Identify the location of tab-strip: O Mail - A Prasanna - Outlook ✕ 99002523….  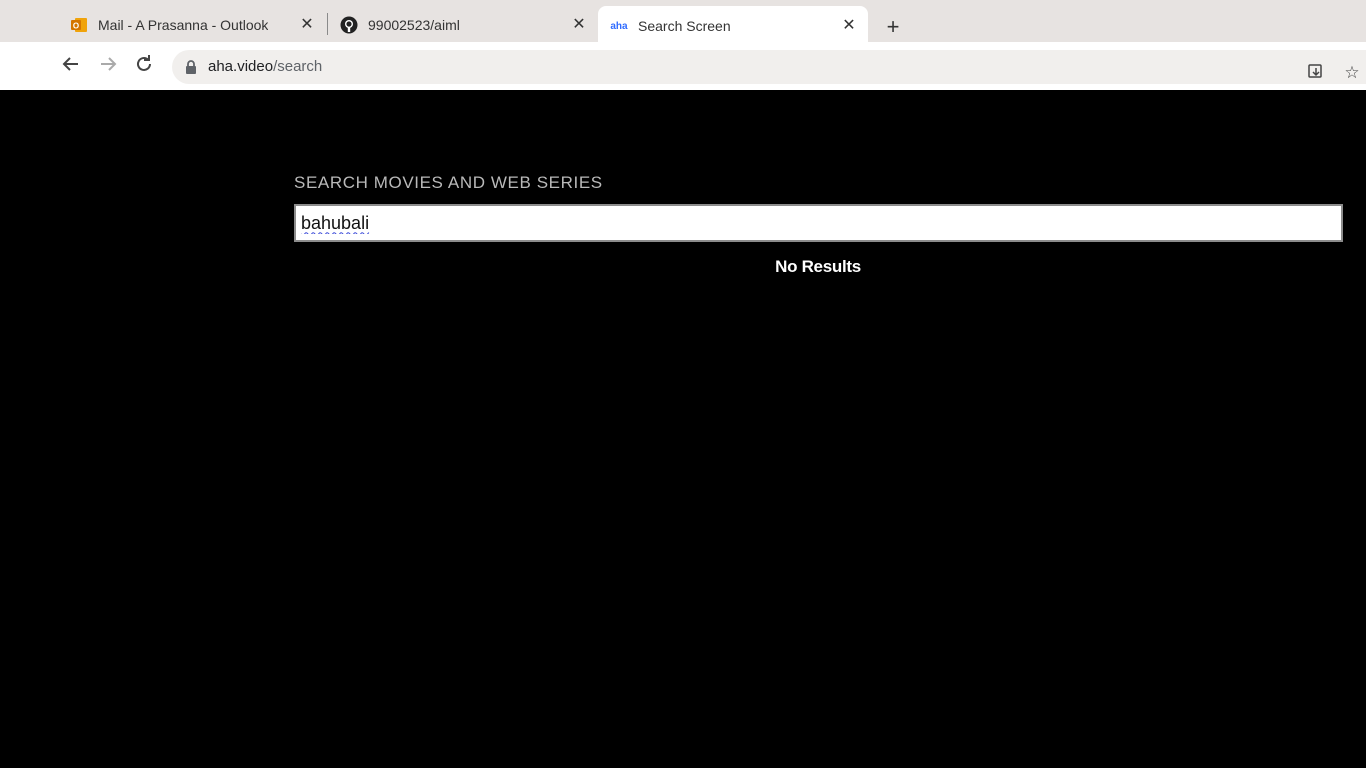
(683, 23).